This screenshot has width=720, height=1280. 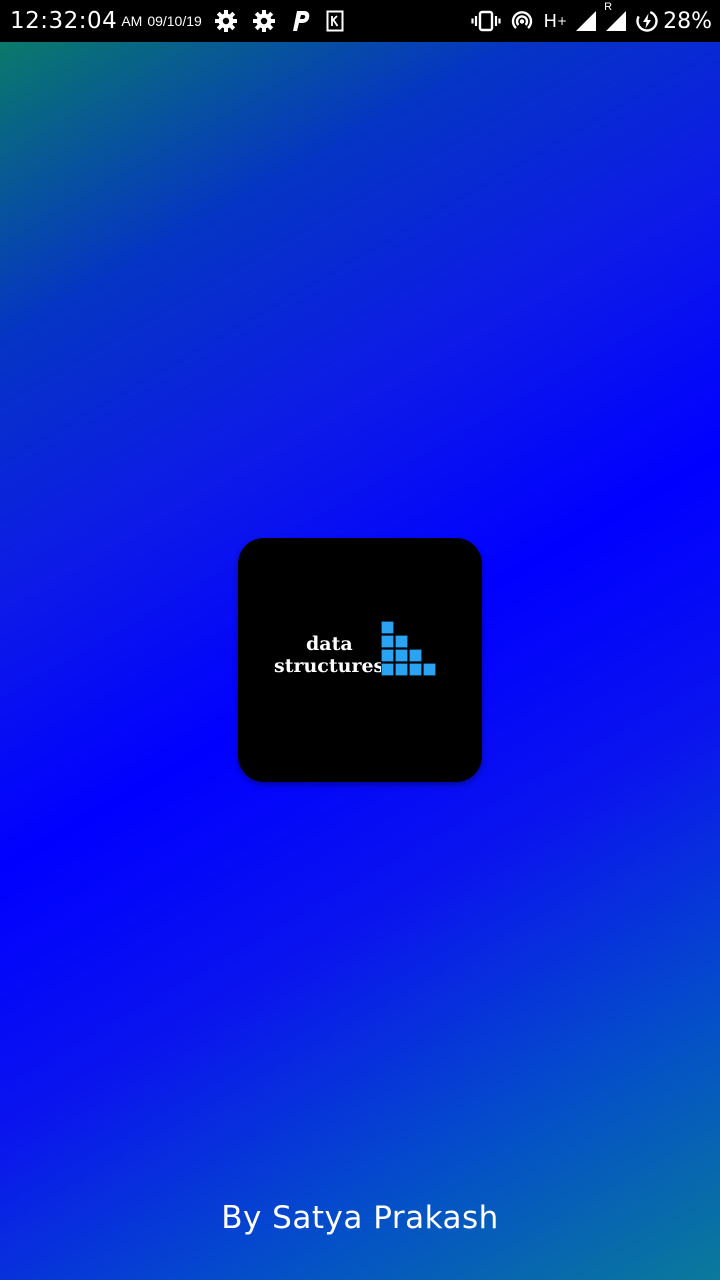 I want to click on app-logo: data structures, so click(x=360, y=660).